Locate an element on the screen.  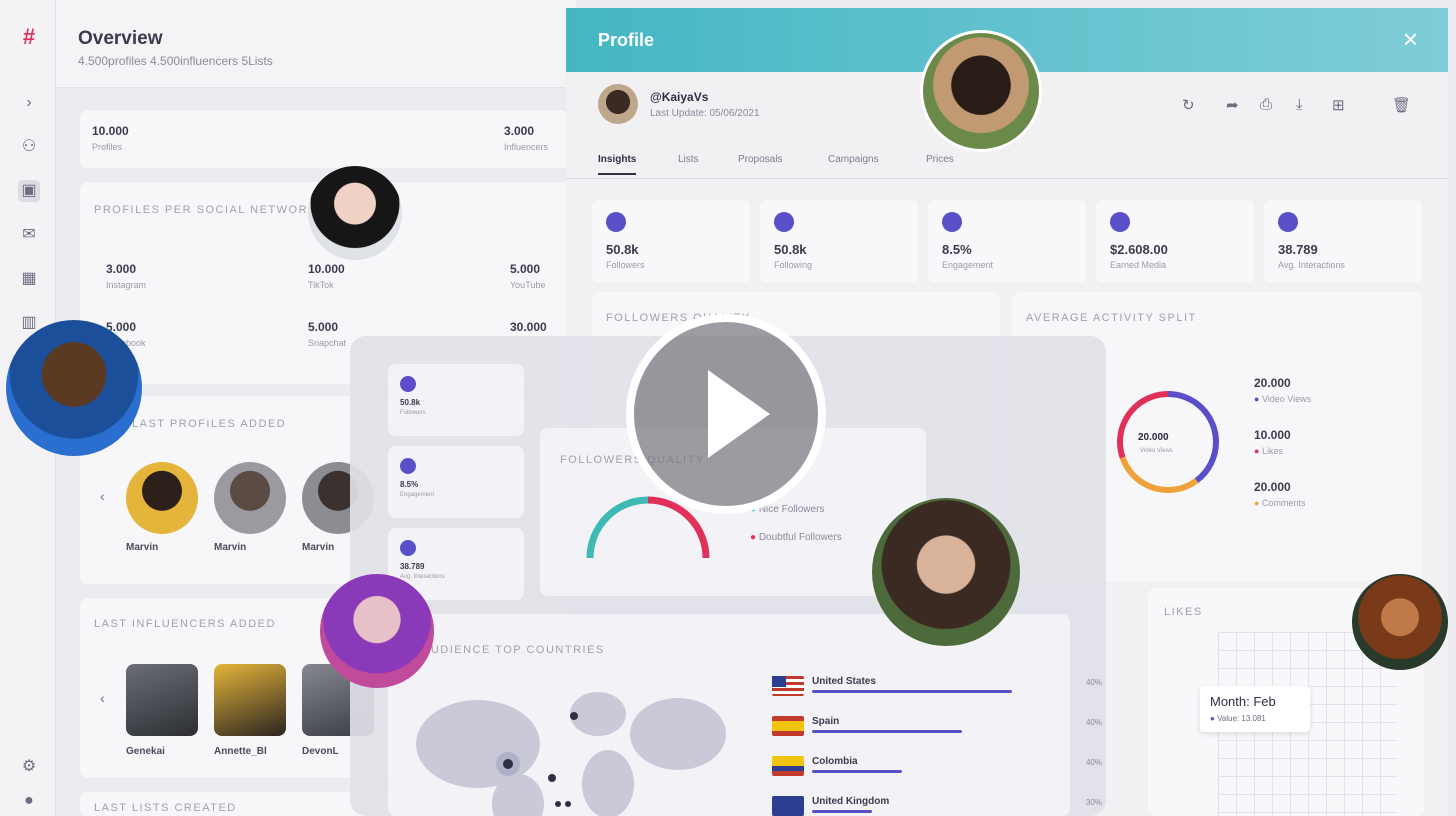
print-icon: ⎙ is located at coordinates (1266, 104).